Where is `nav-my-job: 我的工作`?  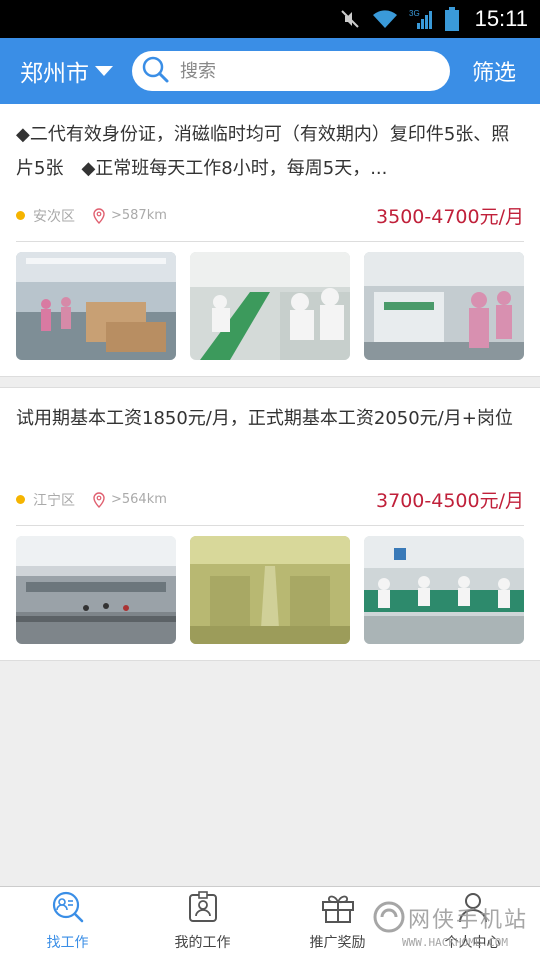 nav-my-job: 我的工作 is located at coordinates (202, 923).